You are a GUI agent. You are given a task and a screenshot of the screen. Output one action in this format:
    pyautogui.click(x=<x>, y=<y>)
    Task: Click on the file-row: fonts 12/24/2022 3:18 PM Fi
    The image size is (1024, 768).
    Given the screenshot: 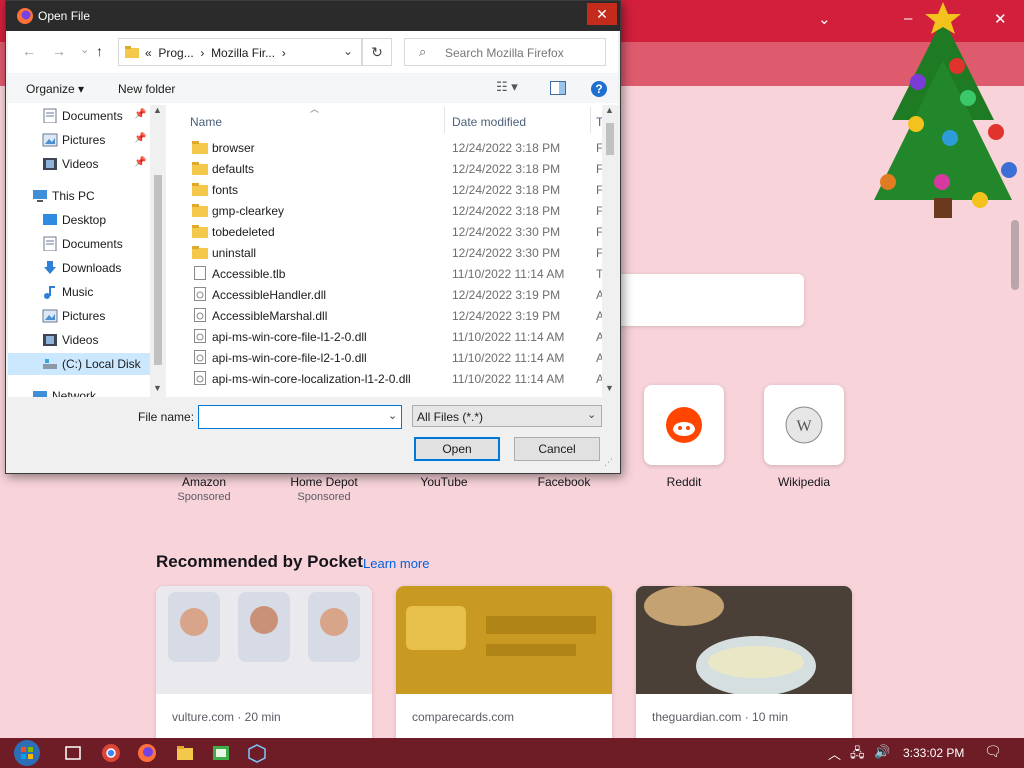 What is the action you would take?
    pyautogui.click(x=388, y=189)
    